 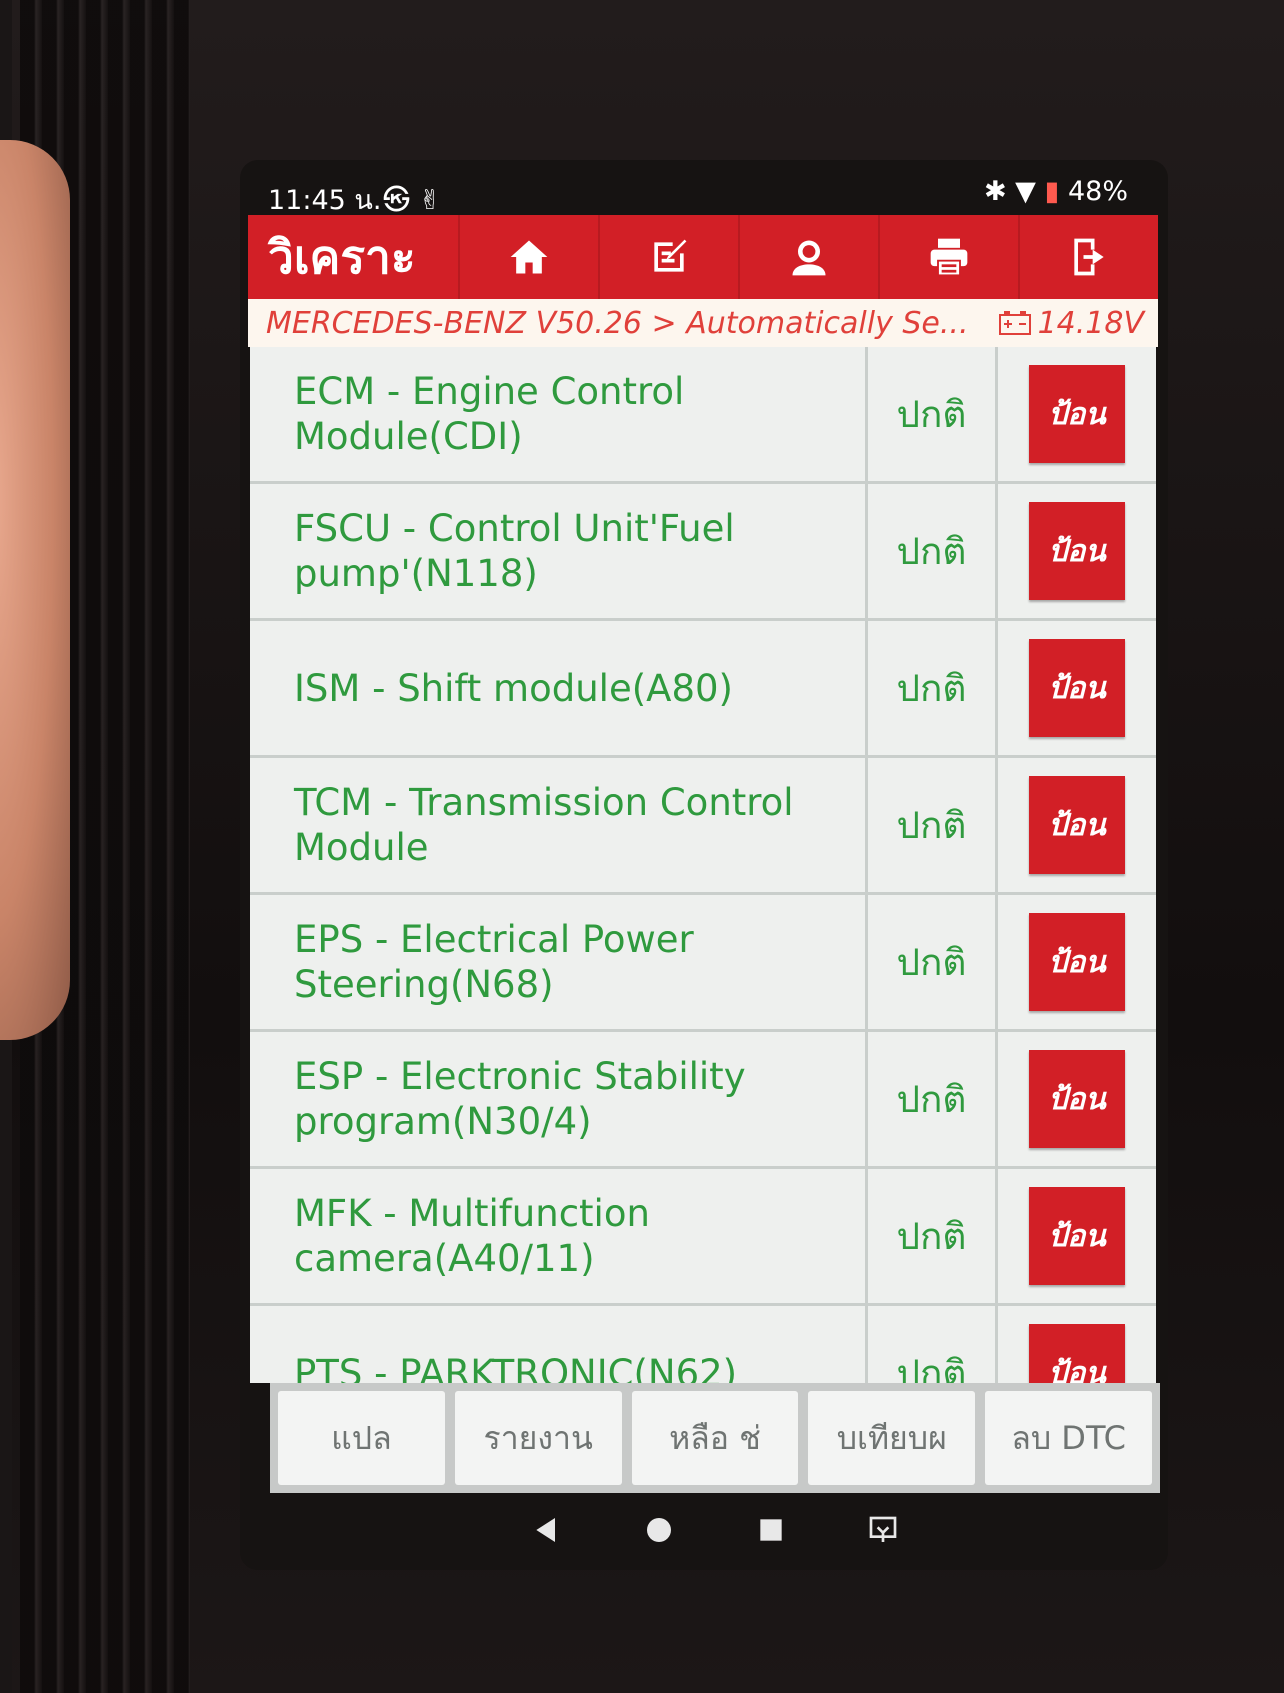 I want to click on battery-icon: ▮, so click(x=1052, y=191).